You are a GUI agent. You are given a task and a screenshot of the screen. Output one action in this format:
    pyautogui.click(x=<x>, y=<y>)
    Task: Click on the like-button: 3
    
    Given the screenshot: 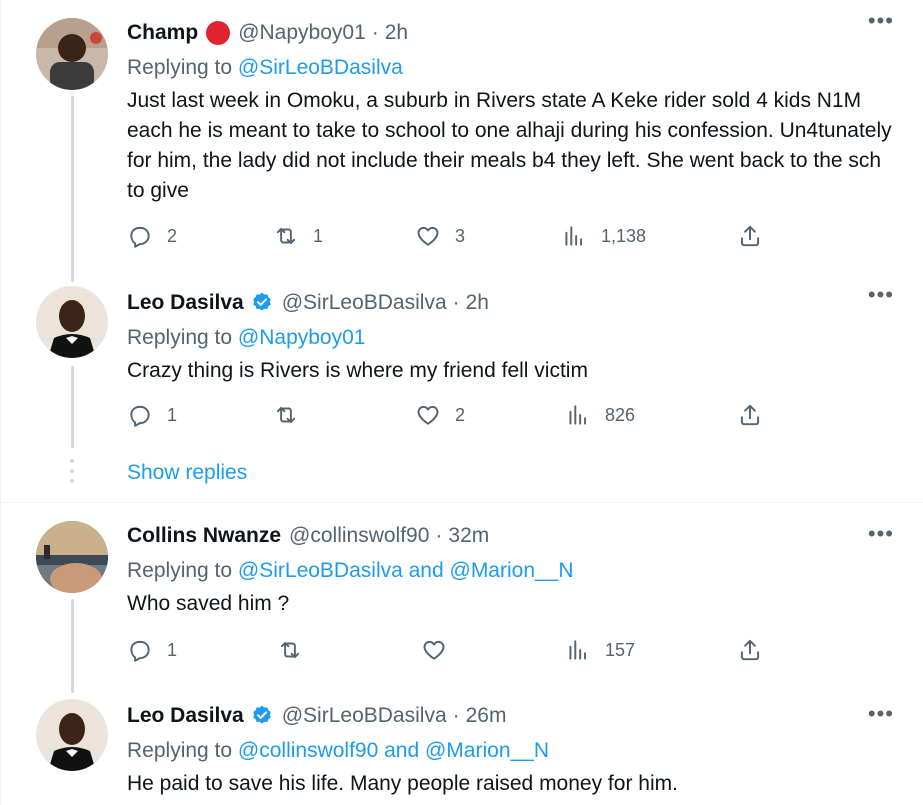 What is the action you would take?
    pyautogui.click(x=440, y=236)
    